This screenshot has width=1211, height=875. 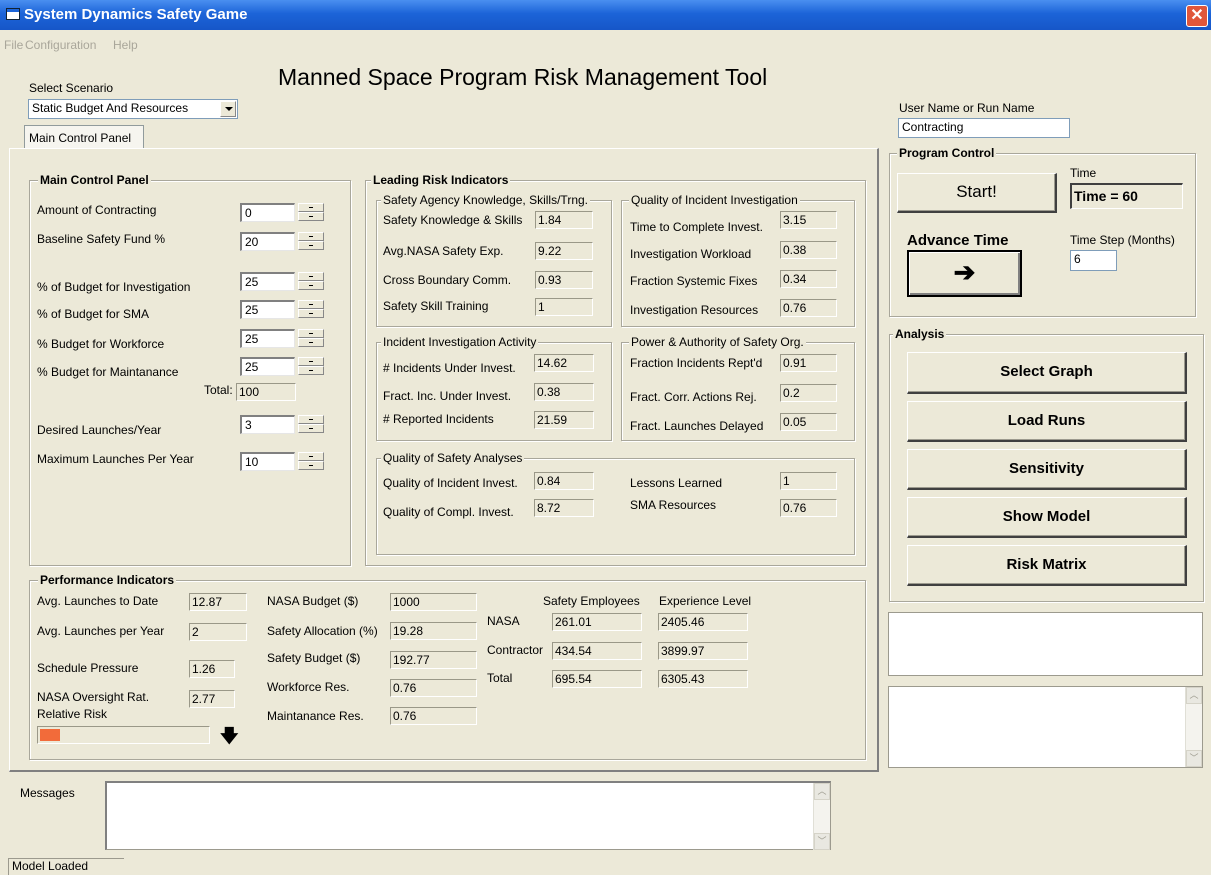 What do you see at coordinates (453, 458) in the screenshot?
I see `quality-analyses-title: Quality of Safety Analyses` at bounding box center [453, 458].